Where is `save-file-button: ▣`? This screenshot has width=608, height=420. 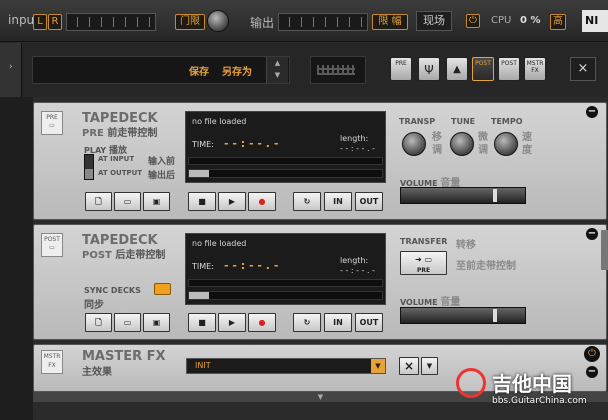
save-file-button: ▣ is located at coordinates (156, 201).